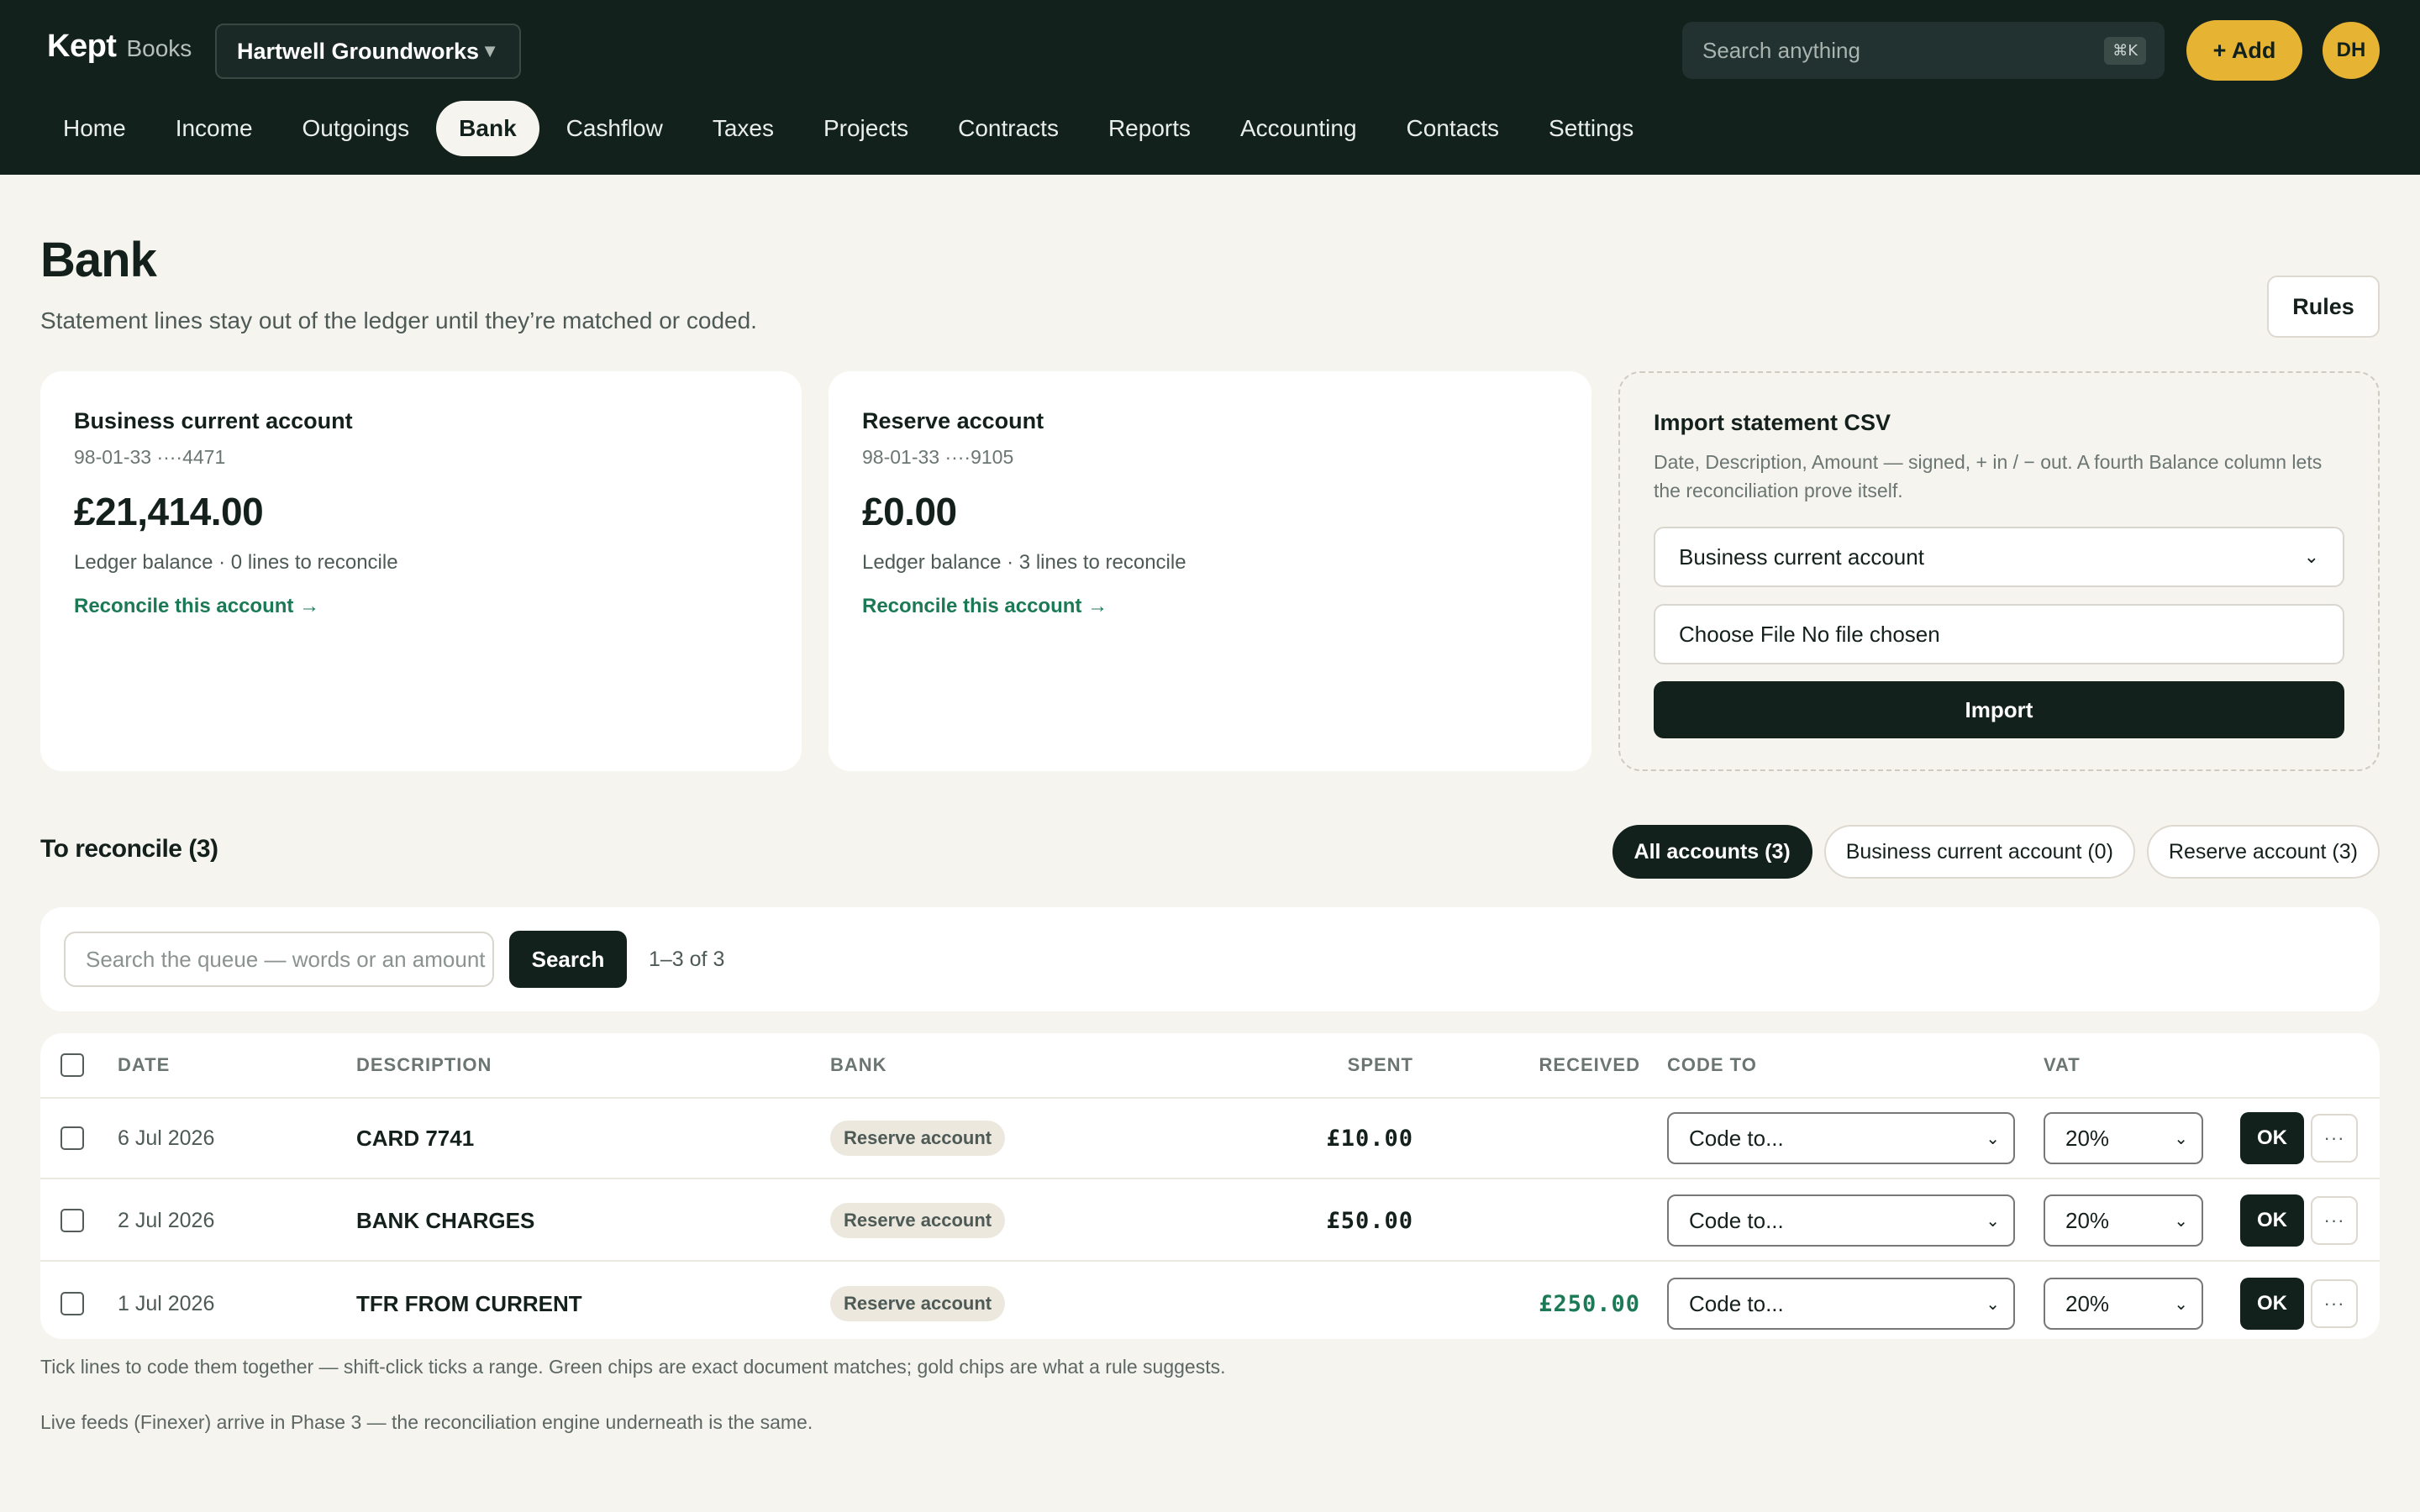  I want to click on brand-name: Kept, so click(82, 46).